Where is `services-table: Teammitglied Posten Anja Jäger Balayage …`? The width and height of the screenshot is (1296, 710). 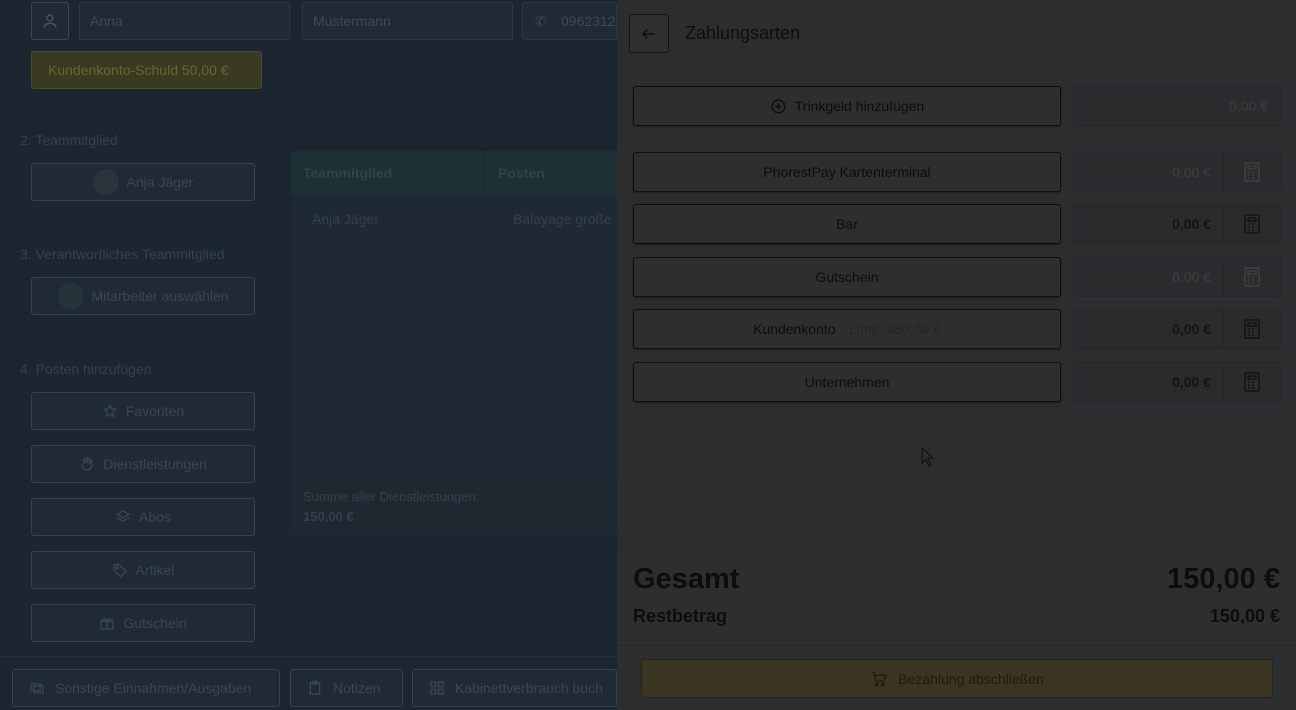 services-table: Teammitglied Posten Anja Jäger Balayage … is located at coordinates (454, 342).